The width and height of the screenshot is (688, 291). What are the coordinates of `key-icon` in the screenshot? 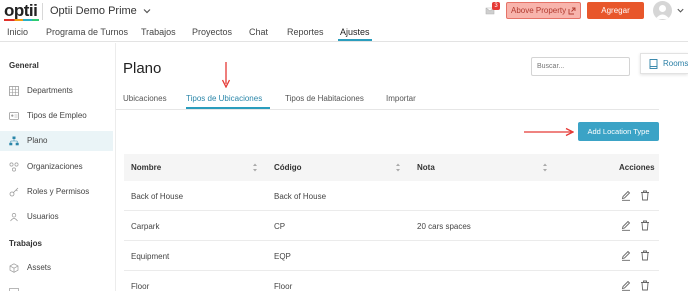 It's located at (14, 192).